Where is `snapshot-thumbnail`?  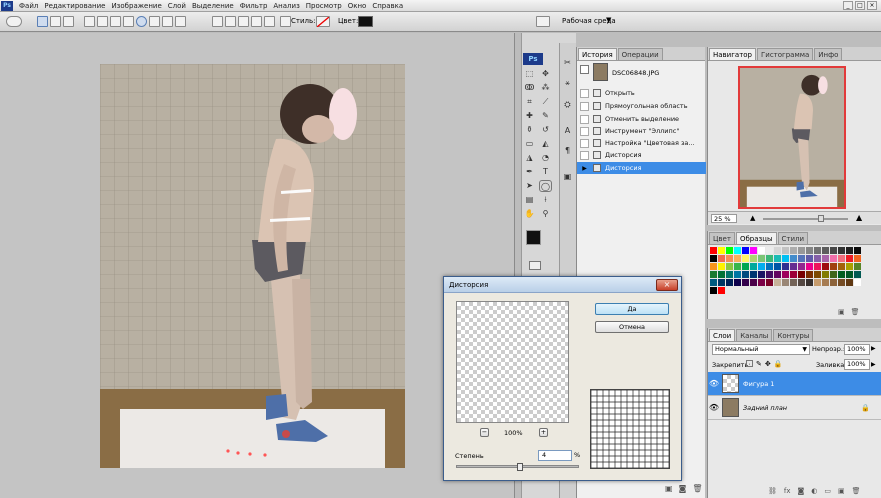
snapshot-thumbnail is located at coordinates (600, 72).